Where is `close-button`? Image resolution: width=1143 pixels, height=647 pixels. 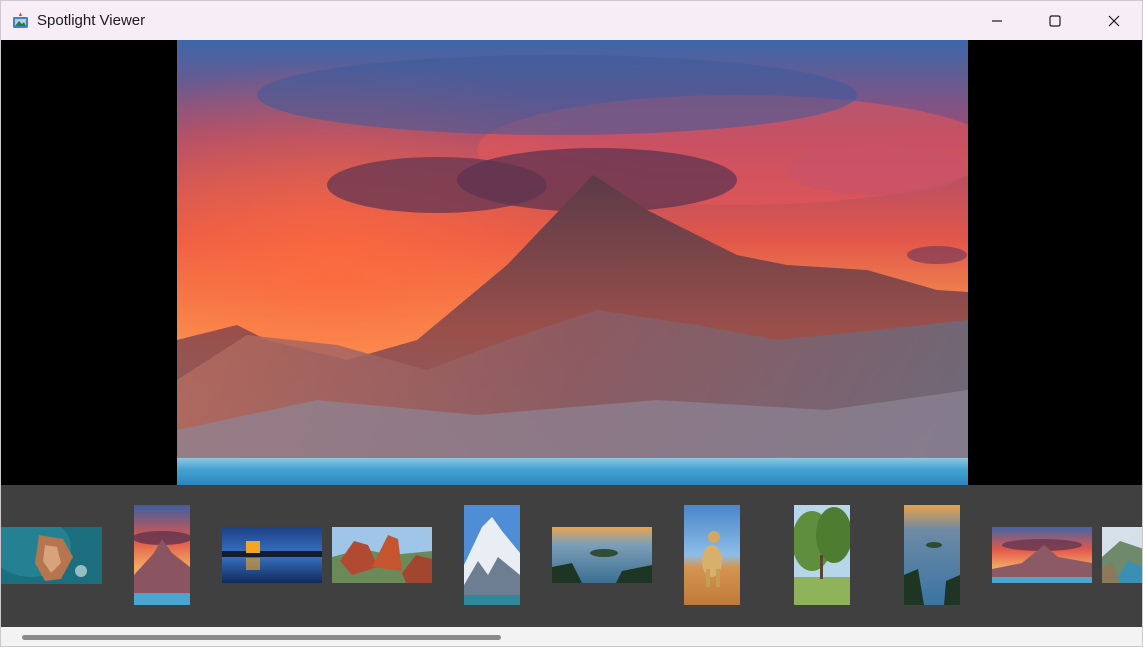 close-button is located at coordinates (1113, 20).